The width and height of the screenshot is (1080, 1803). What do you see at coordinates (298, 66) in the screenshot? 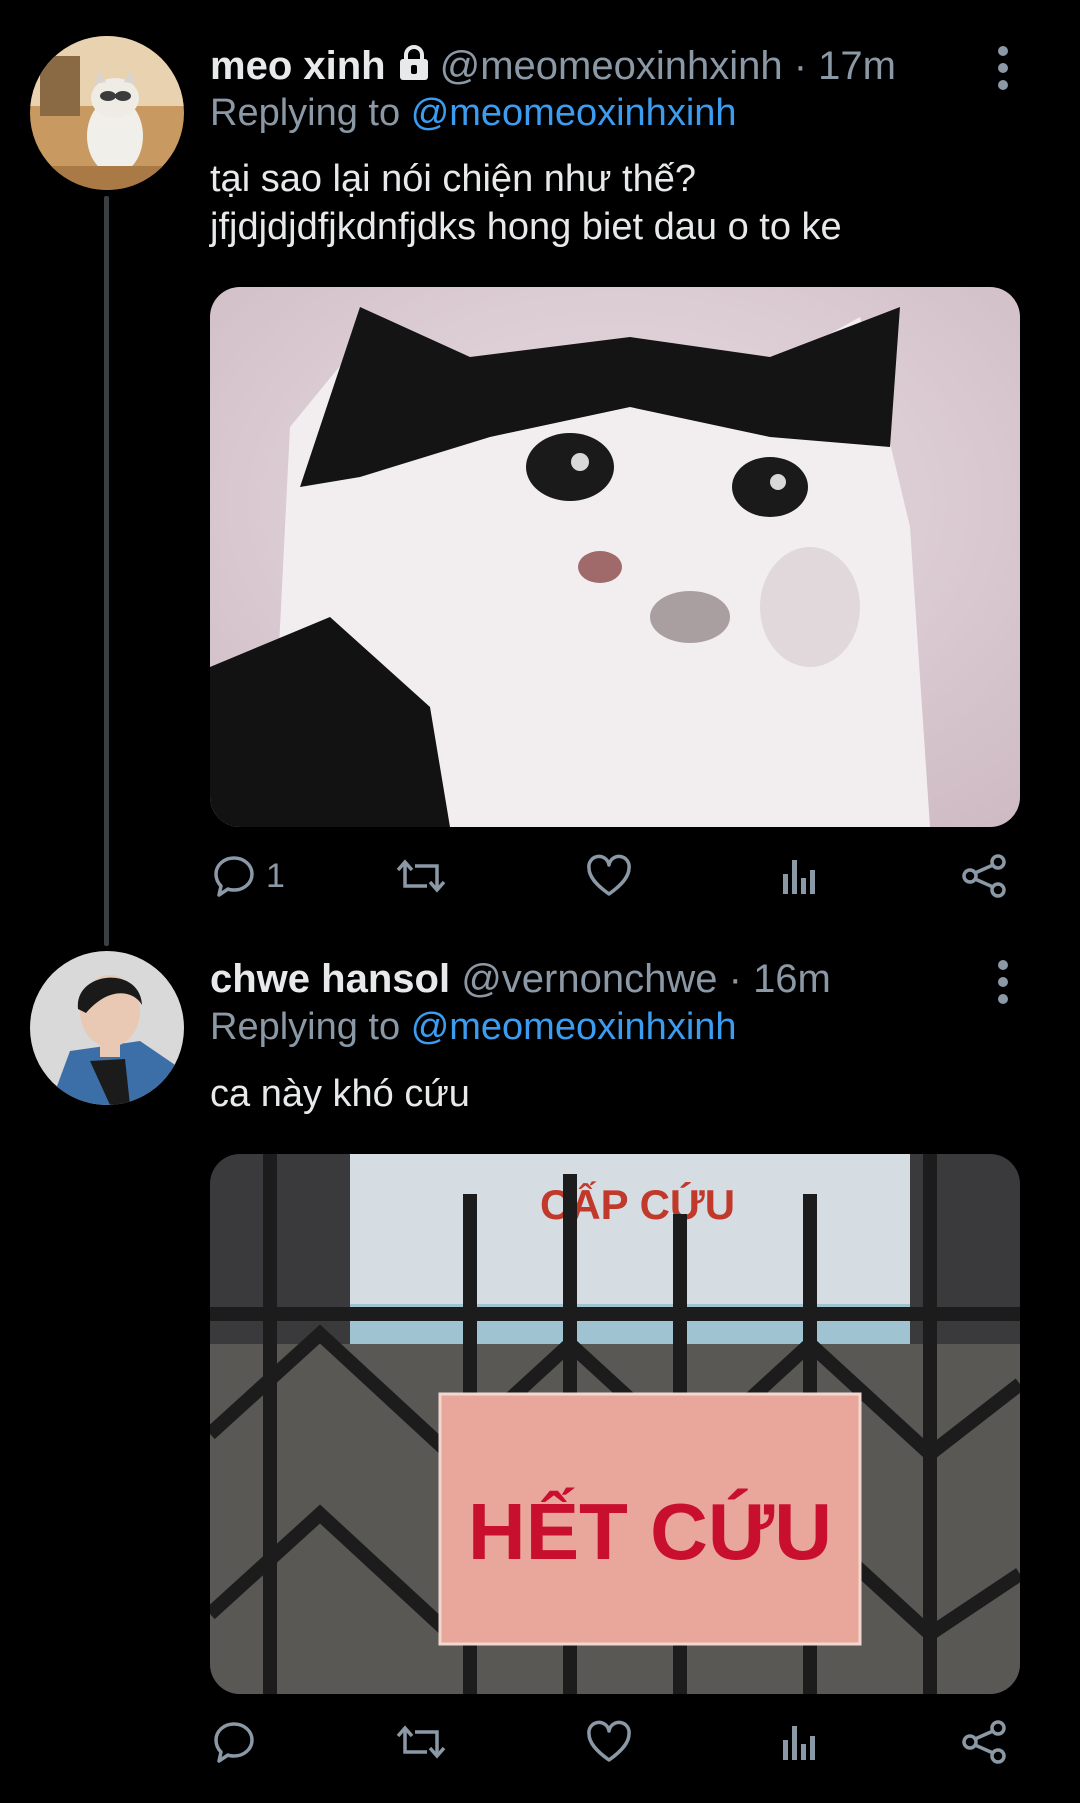
I see `display-name: meo xinh` at bounding box center [298, 66].